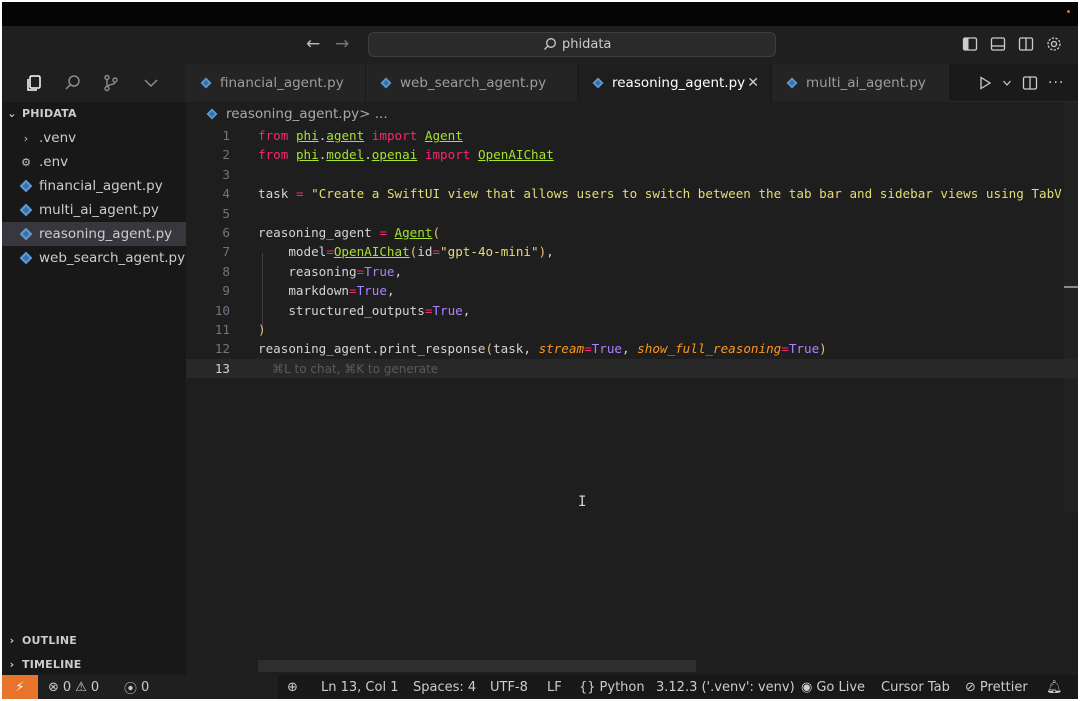 This screenshot has width=1080, height=701. I want to click on tree-item-venv: › .venv, so click(94, 138).